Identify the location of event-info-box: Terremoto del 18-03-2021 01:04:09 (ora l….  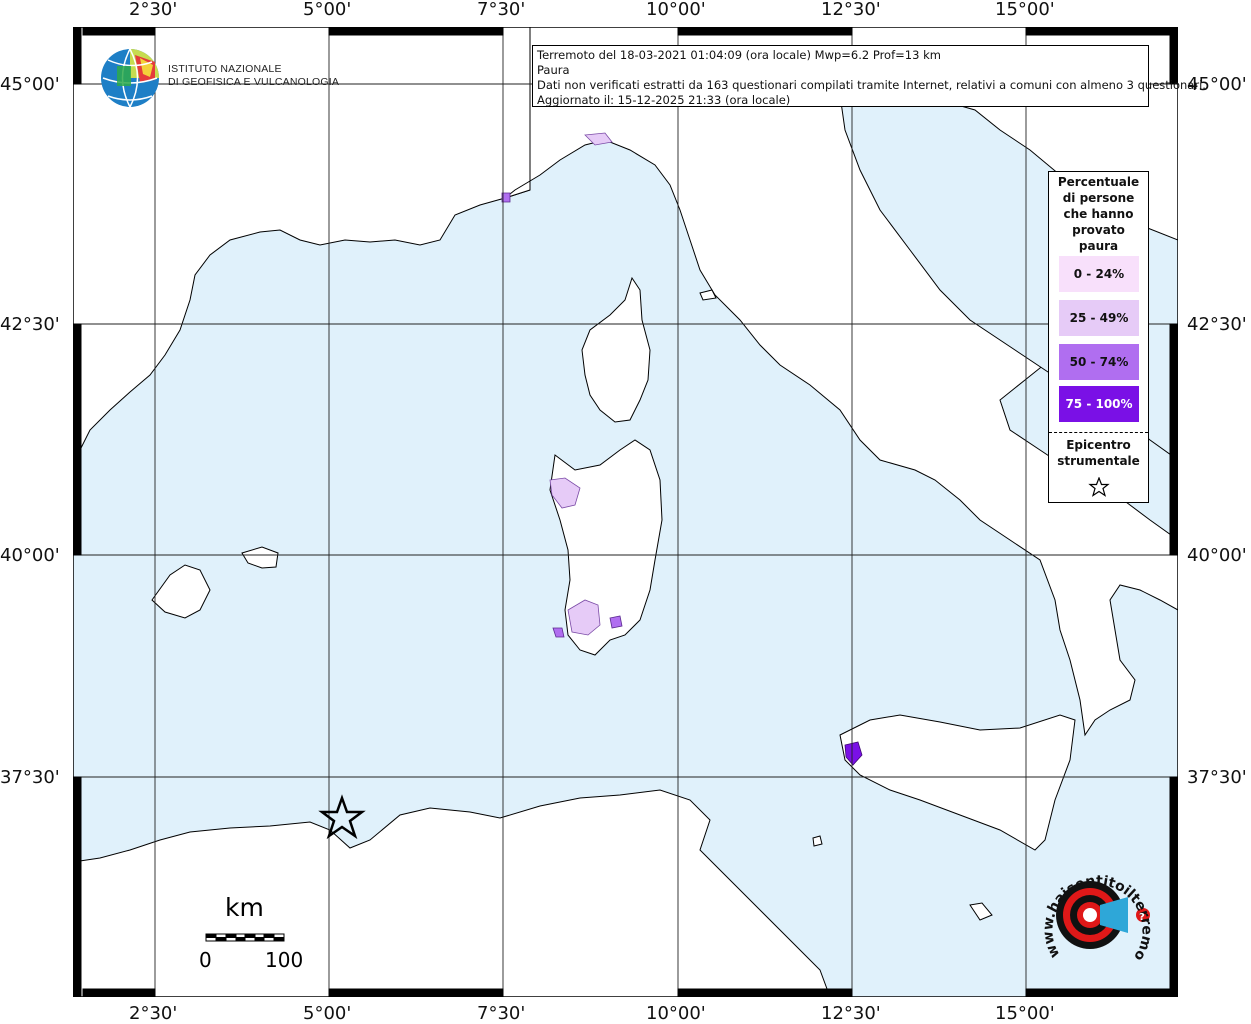
(869, 76).